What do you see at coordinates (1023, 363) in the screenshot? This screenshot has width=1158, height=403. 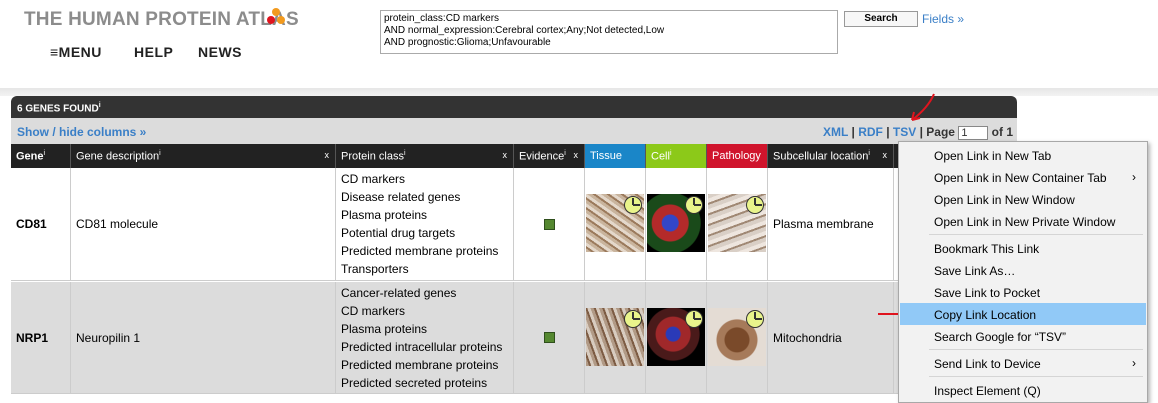 I see `menu-send-to-device: Send Link to Device ›` at bounding box center [1023, 363].